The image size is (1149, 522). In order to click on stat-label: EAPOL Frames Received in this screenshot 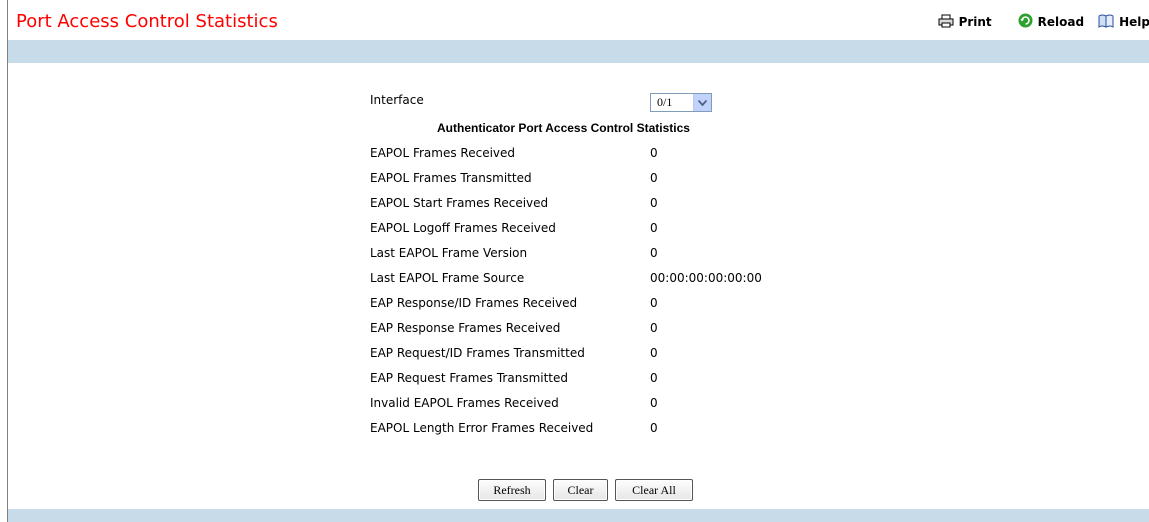, I will do `click(443, 153)`.